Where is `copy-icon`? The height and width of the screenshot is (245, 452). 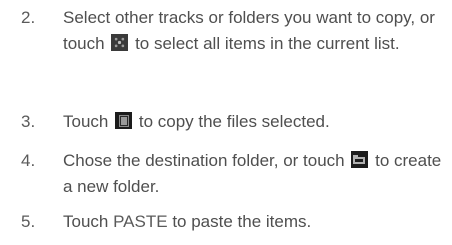
copy-icon is located at coordinates (124, 120).